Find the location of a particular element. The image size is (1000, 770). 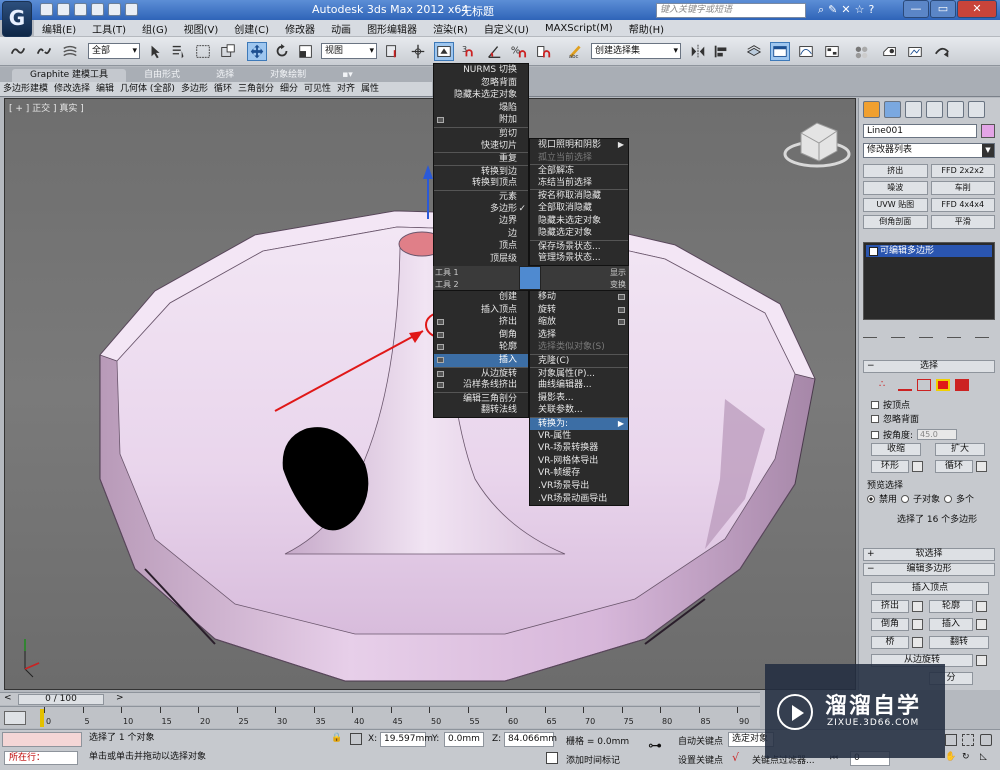

modifier-button: 车削 is located at coordinates (962, 188).